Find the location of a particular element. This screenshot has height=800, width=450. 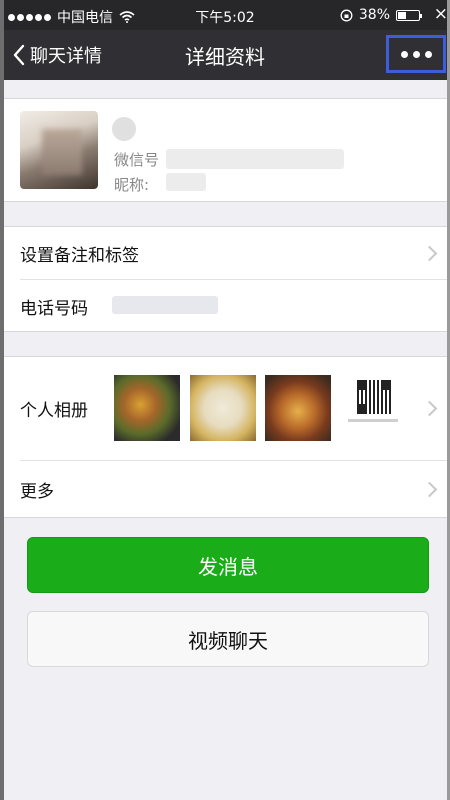

close-icon: × is located at coordinates (441, 14).